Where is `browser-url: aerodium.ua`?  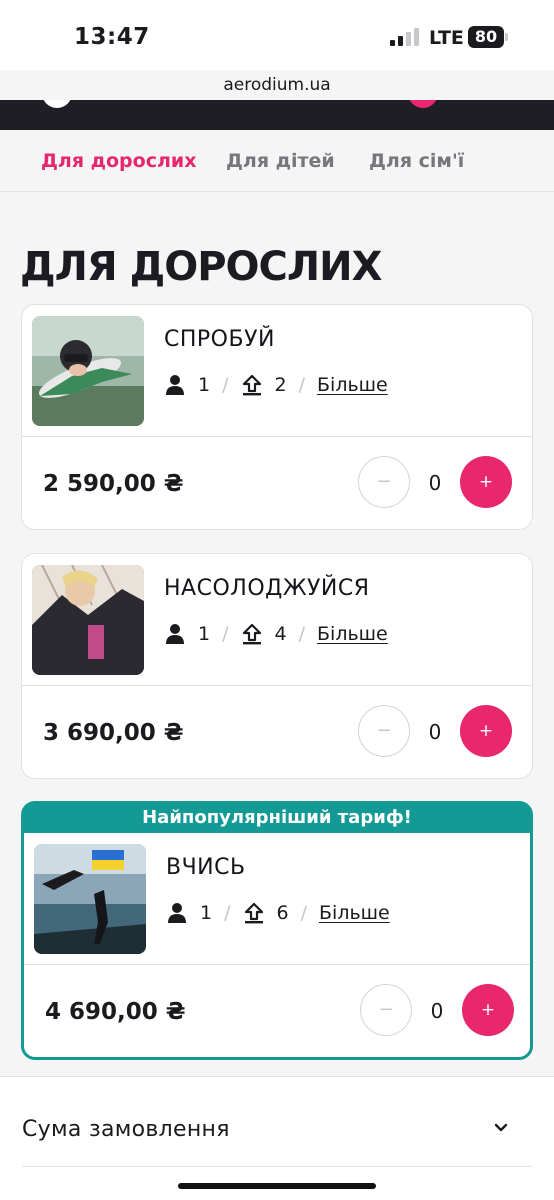 browser-url: aerodium.ua is located at coordinates (277, 85).